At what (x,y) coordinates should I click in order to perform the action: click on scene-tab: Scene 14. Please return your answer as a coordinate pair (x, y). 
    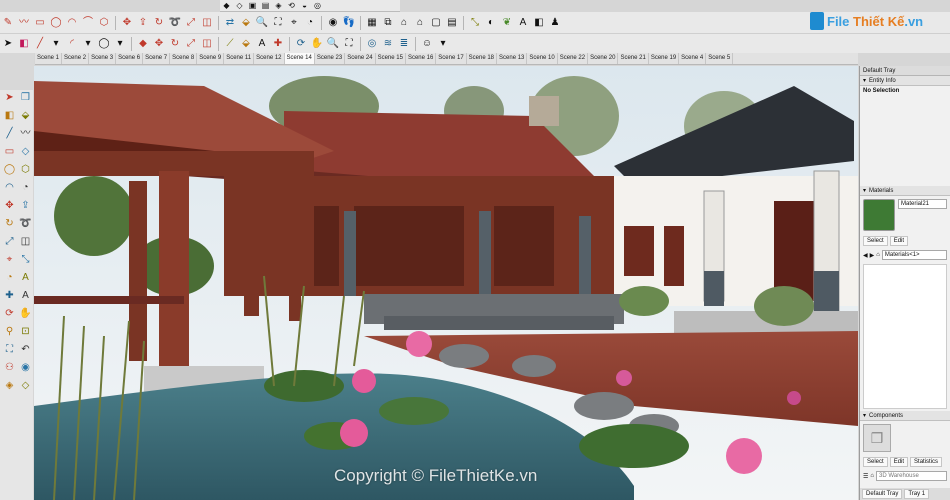
    Looking at the image, I should click on (299, 58).